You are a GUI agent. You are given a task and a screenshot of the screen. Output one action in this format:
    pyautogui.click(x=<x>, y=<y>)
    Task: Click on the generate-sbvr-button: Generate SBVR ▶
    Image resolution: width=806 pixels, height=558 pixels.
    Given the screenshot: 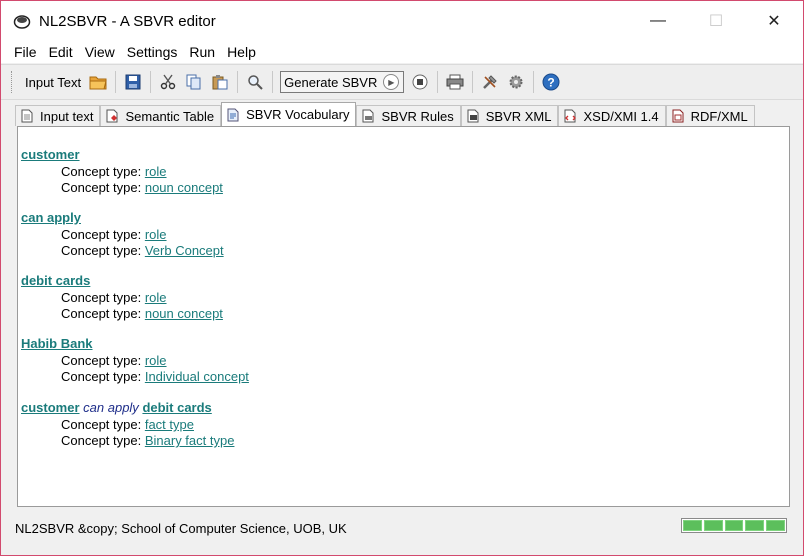 What is the action you would take?
    pyautogui.click(x=342, y=82)
    